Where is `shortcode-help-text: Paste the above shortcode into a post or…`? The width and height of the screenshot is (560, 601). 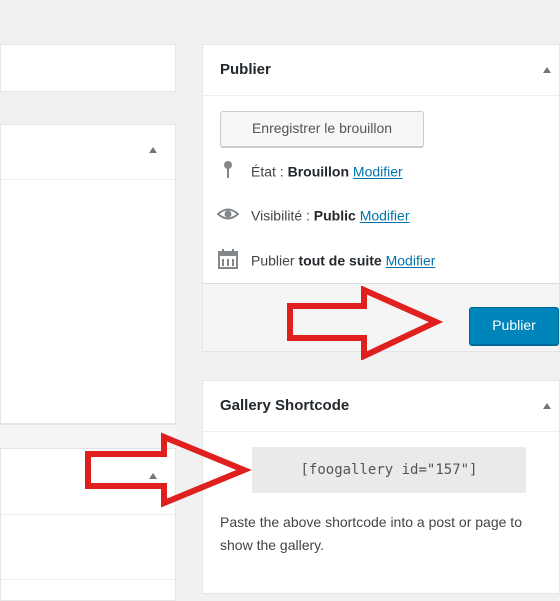 shortcode-help-text: Paste the above shortcode into a post or… is located at coordinates (371, 533).